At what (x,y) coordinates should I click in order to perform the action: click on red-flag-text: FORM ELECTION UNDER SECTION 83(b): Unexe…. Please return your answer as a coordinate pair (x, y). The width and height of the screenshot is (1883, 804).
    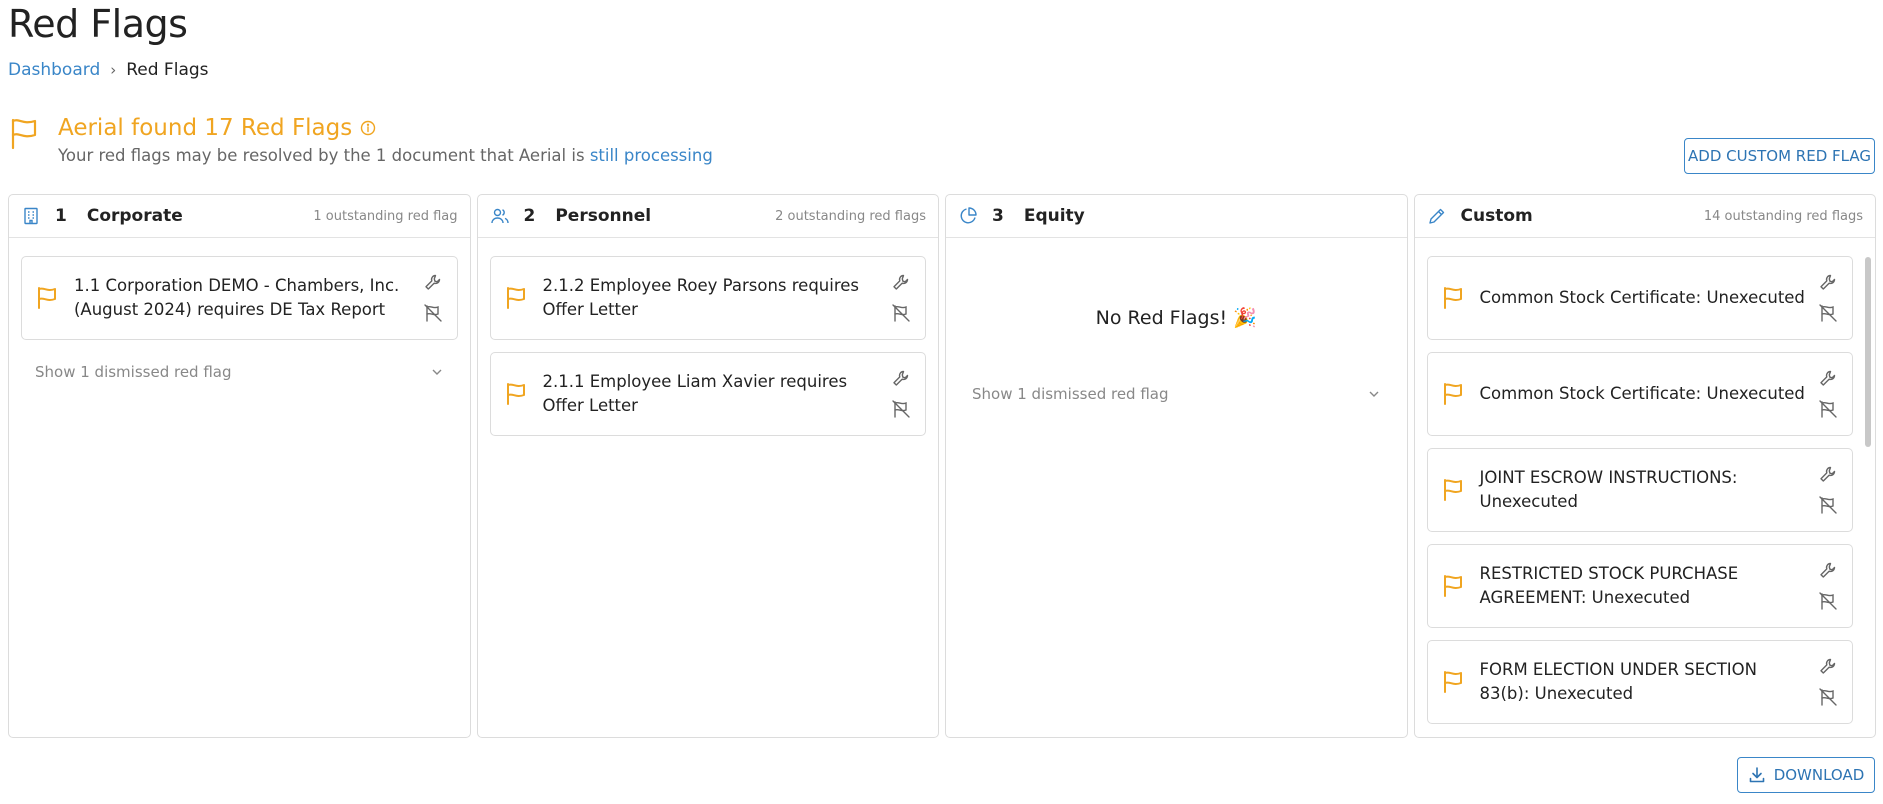
    Looking at the image, I should click on (1618, 681).